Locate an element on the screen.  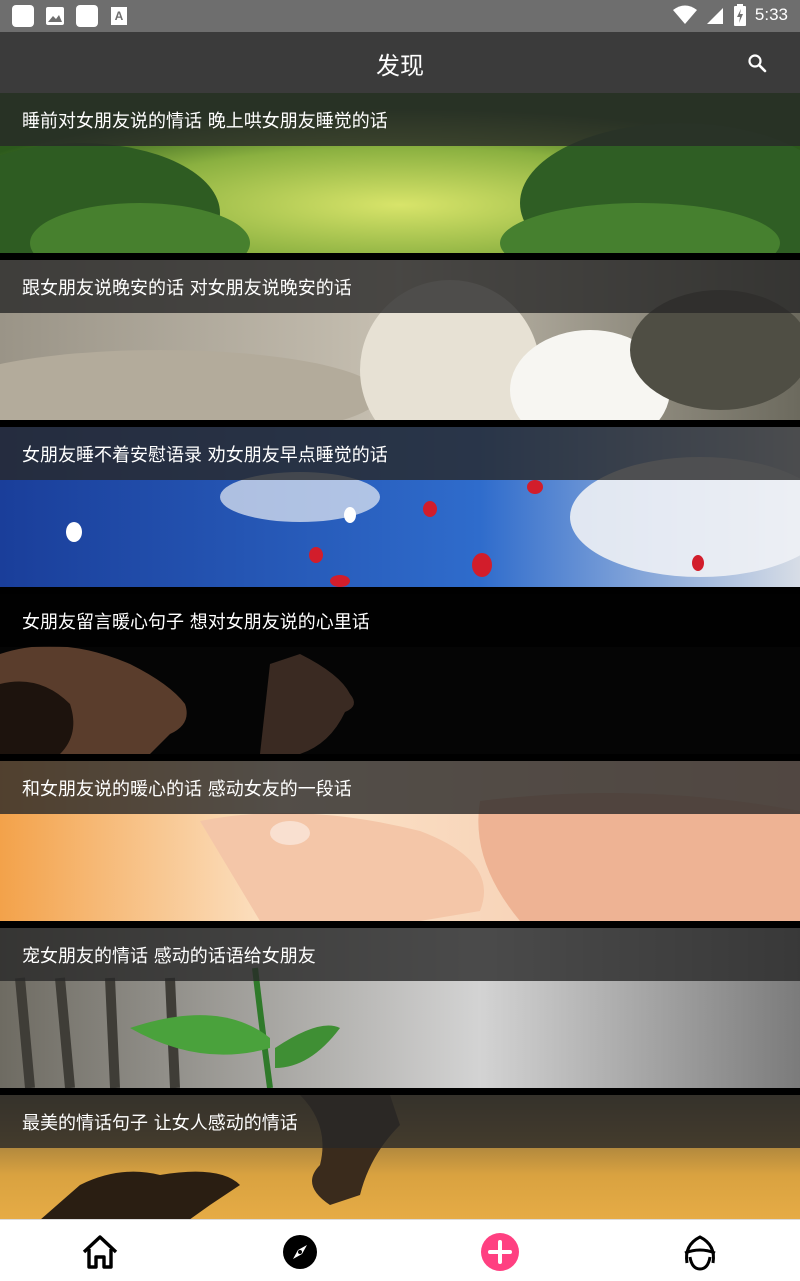
card-title: 跟女朋友说晚安的话 对女朋友说晚安的话 is located at coordinates (187, 288).